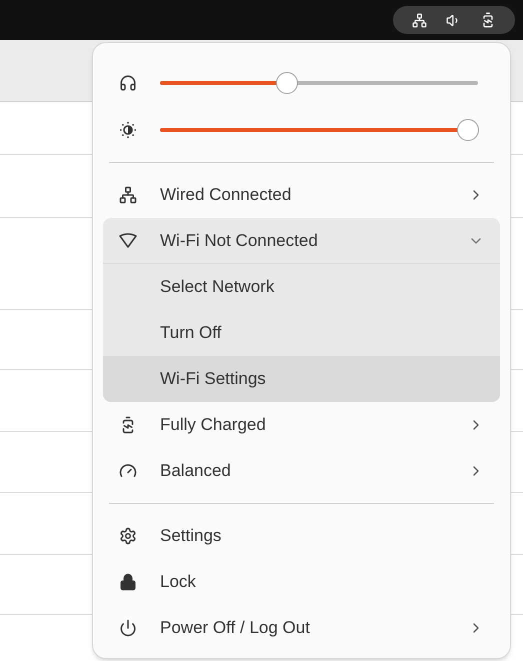 The image size is (523, 661). Describe the element at coordinates (301, 241) in the screenshot. I see `menu-item: Wi-Fi Not Connected` at that location.